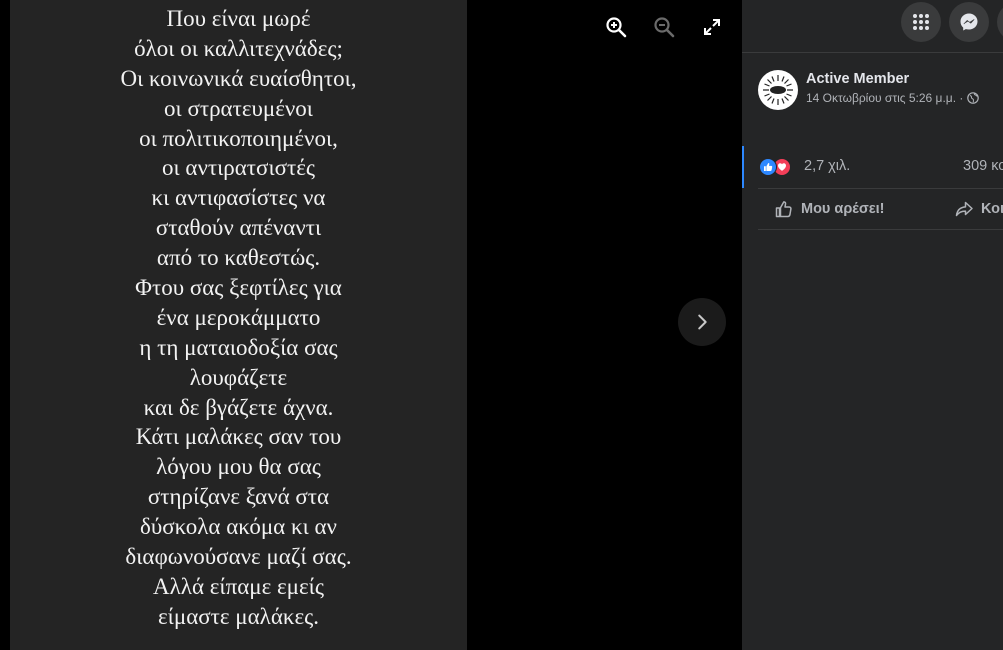 The height and width of the screenshot is (650, 1003). Describe the element at coordinates (238, 168) in the screenshot. I see `poem-line: οι αντιρατσιστές` at that location.